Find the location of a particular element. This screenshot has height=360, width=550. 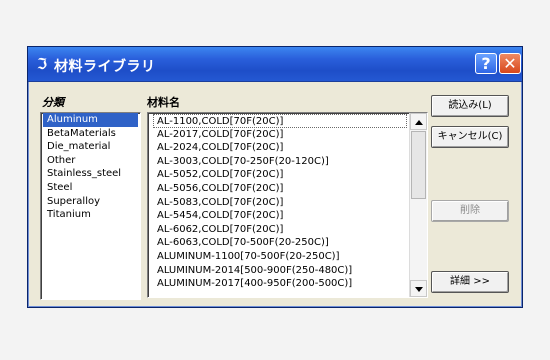

close-icon: ✕ is located at coordinates (510, 63).